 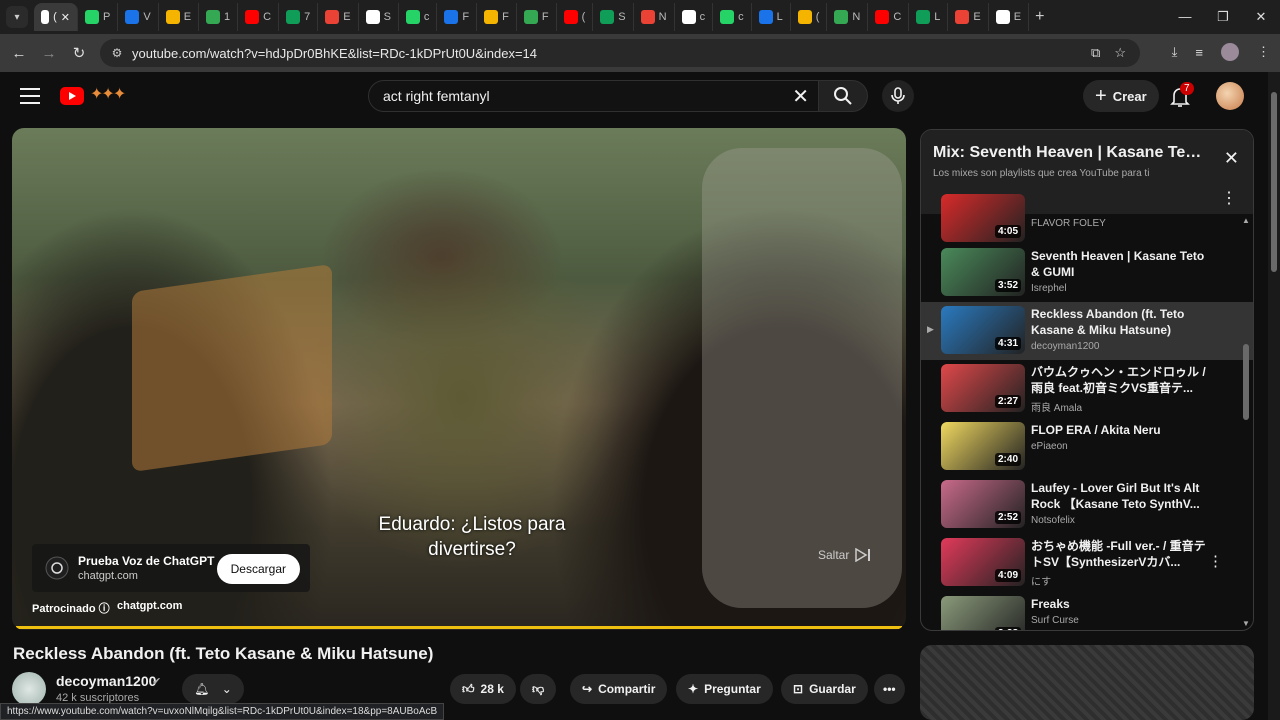 I want to click on new-tab-button: +, so click(x=1039, y=17).